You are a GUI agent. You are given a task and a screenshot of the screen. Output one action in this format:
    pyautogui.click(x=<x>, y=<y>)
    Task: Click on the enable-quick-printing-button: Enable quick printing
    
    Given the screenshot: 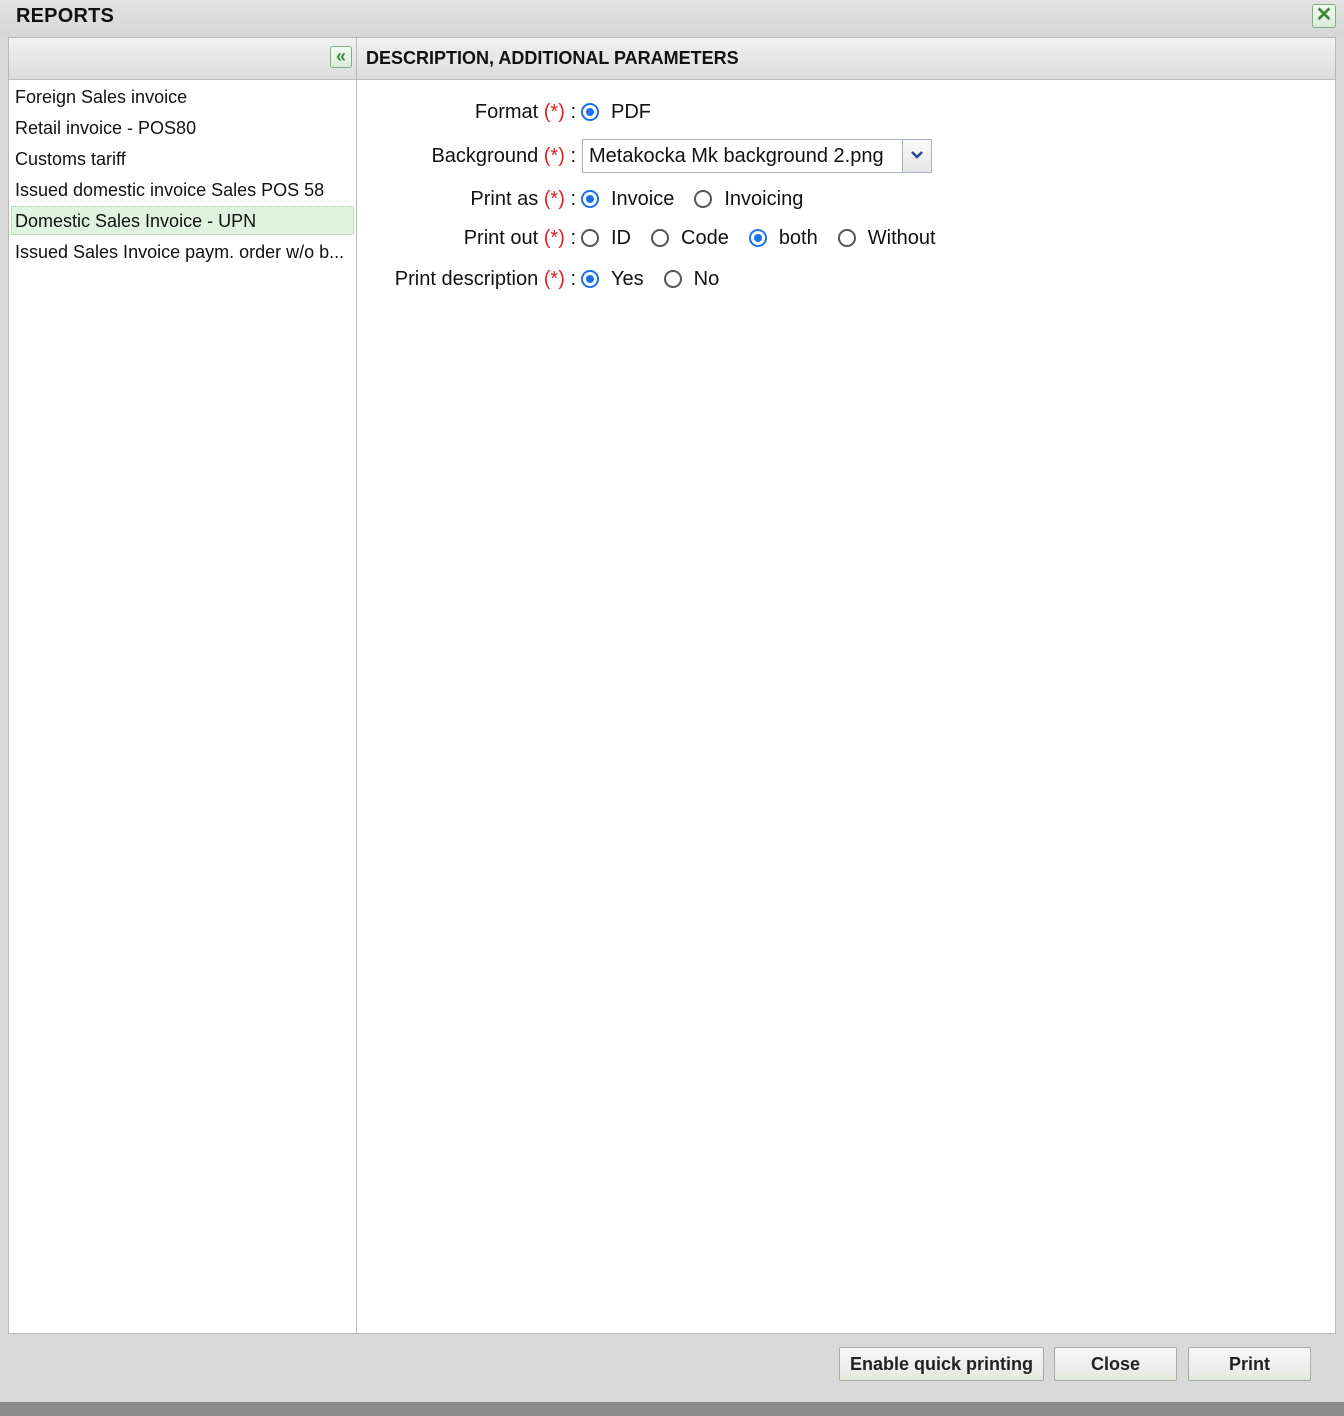 What is the action you would take?
    pyautogui.click(x=941, y=1364)
    